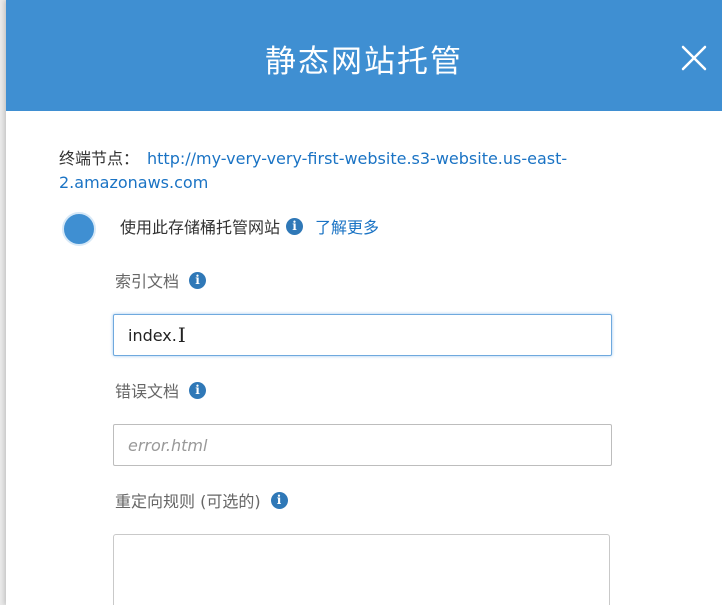  I want to click on close-icon, so click(694, 58).